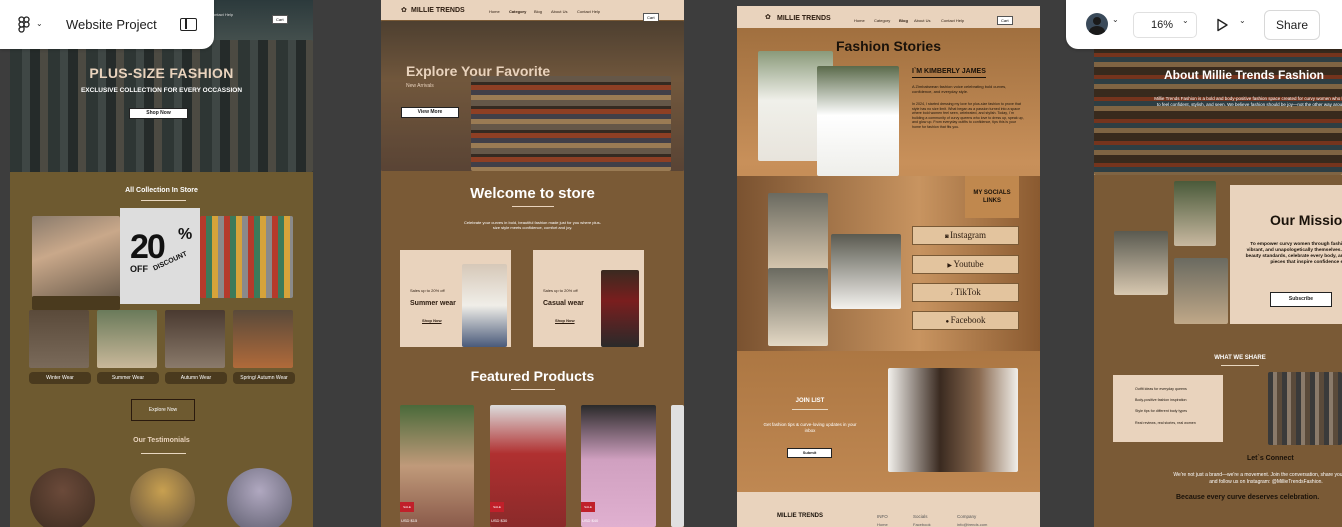  Describe the element at coordinates (1161, 389) in the screenshot. I see `share-item-1: Outfit ideas for everyday queens` at that location.